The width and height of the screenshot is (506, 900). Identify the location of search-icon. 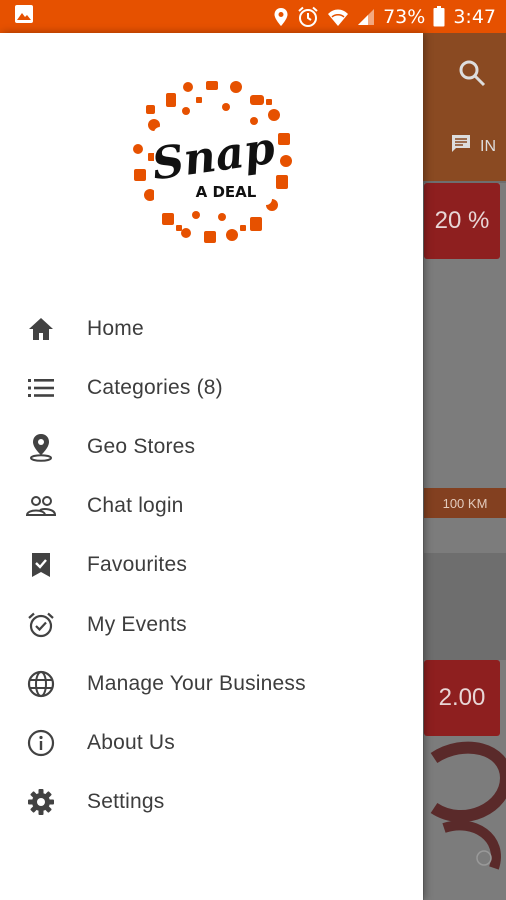
(472, 75).